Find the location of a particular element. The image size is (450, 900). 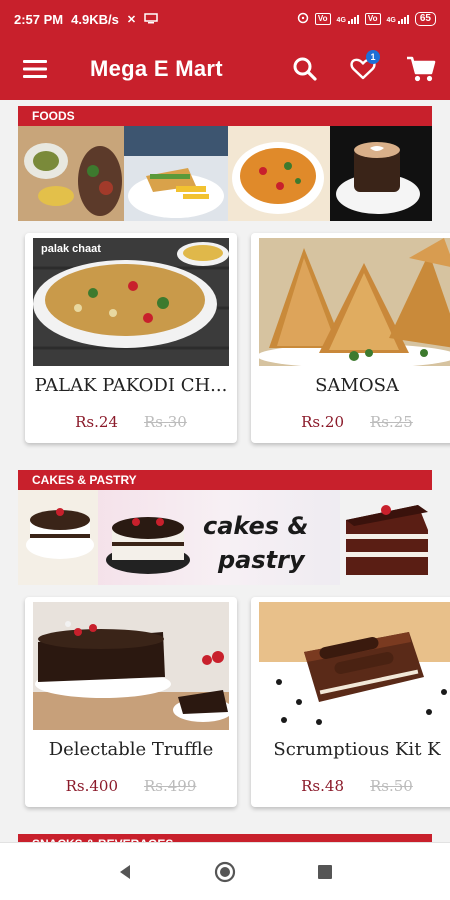

volte-icon-2: Vo is located at coordinates (372, 19).